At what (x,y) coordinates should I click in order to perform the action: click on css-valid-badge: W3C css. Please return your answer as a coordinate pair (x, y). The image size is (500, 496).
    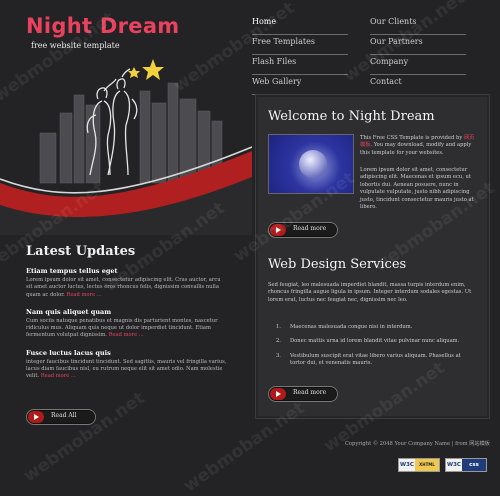
    Looking at the image, I should click on (466, 465).